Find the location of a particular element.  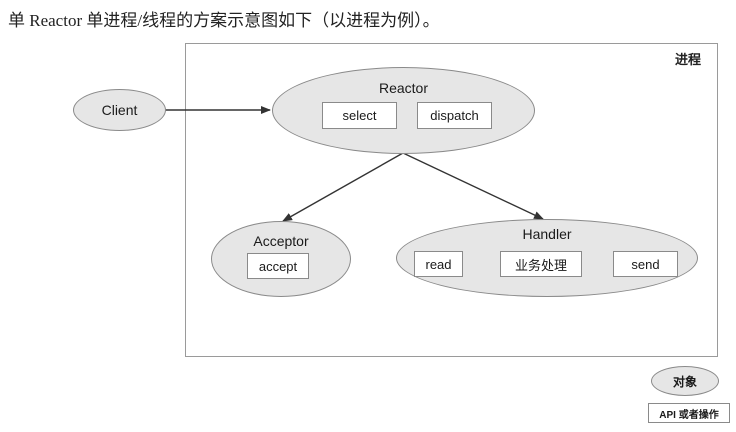

legend-api-operation: API 或者操作 is located at coordinates (689, 413).